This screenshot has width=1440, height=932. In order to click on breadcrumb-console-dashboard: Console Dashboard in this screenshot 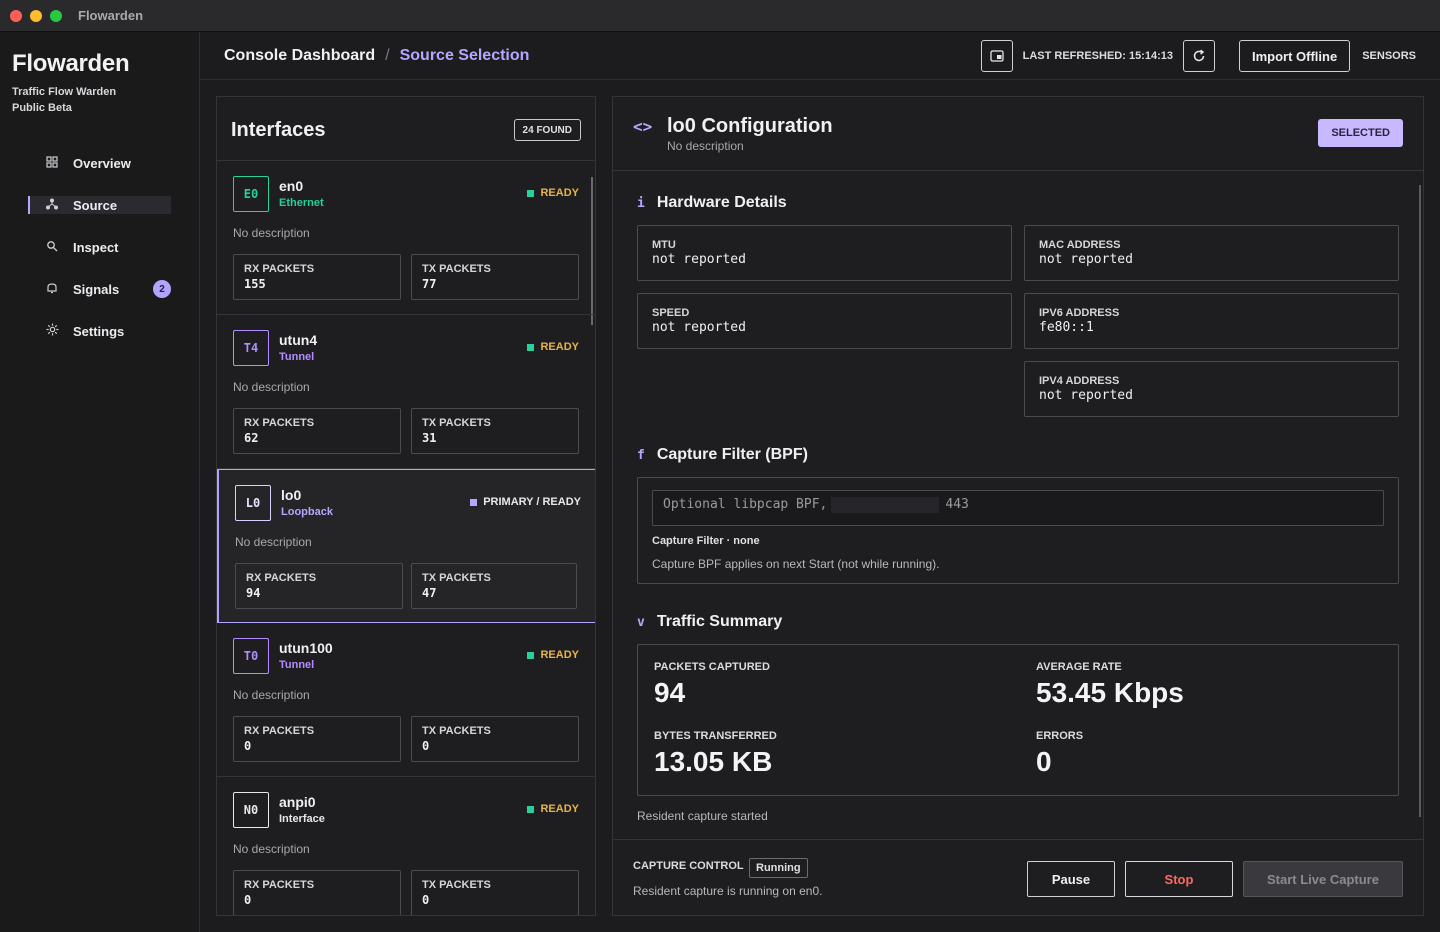, I will do `click(299, 56)`.